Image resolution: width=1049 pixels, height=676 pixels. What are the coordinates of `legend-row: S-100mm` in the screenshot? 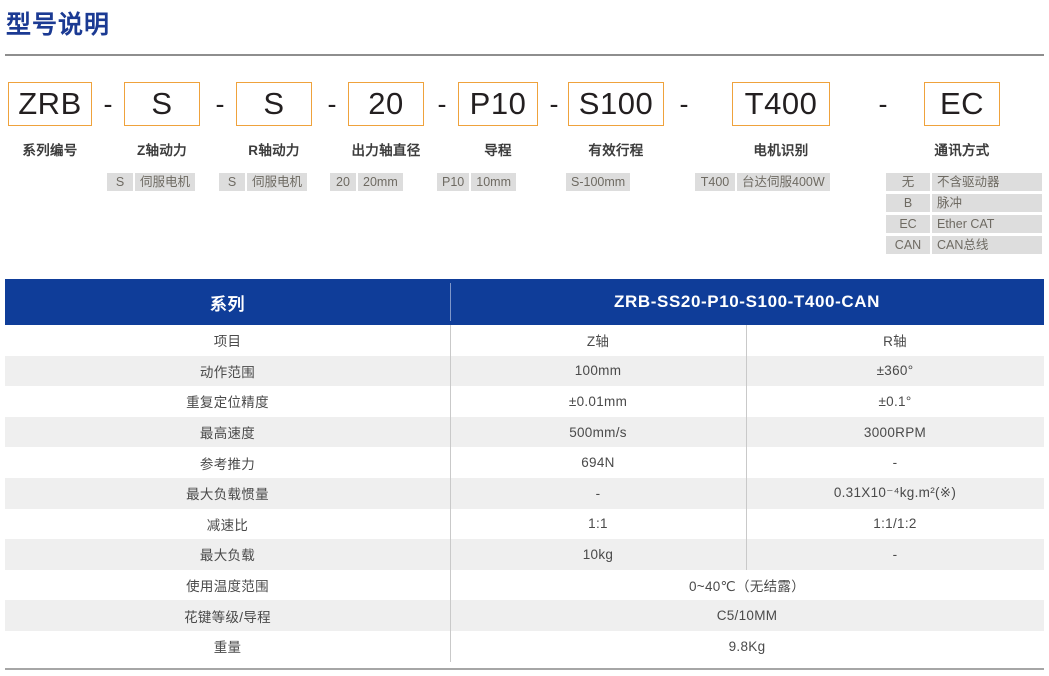 It's located at (598, 182).